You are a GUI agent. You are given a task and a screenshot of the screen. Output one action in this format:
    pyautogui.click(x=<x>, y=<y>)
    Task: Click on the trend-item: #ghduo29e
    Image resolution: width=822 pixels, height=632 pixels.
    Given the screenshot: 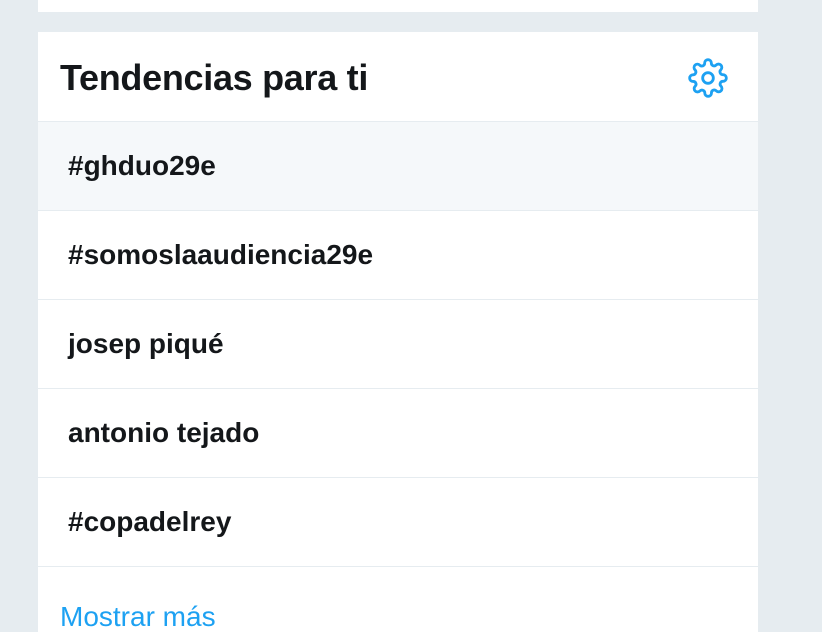 What is the action you would take?
    pyautogui.click(x=398, y=166)
    